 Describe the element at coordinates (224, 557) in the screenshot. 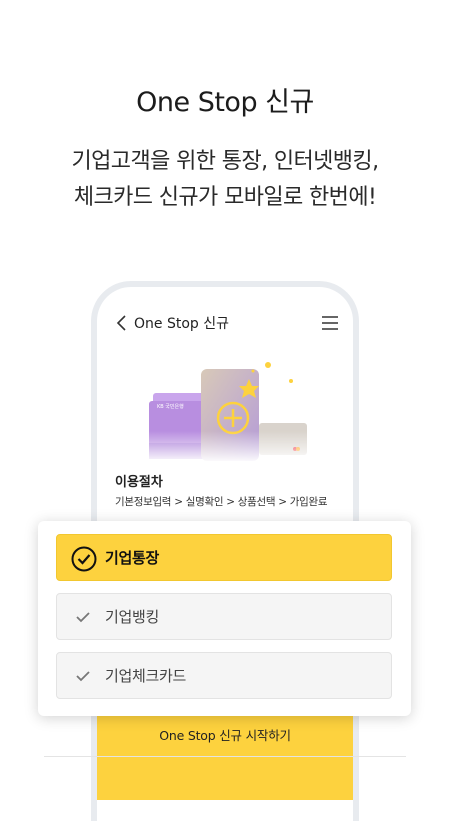

I see `option-business-account: 기업통장` at that location.